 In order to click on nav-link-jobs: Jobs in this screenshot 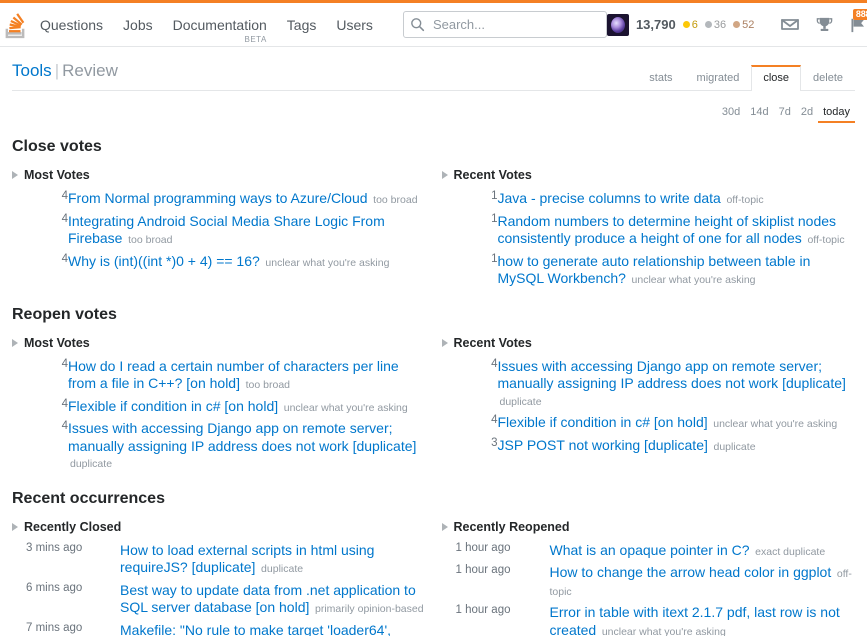, I will do `click(138, 24)`.